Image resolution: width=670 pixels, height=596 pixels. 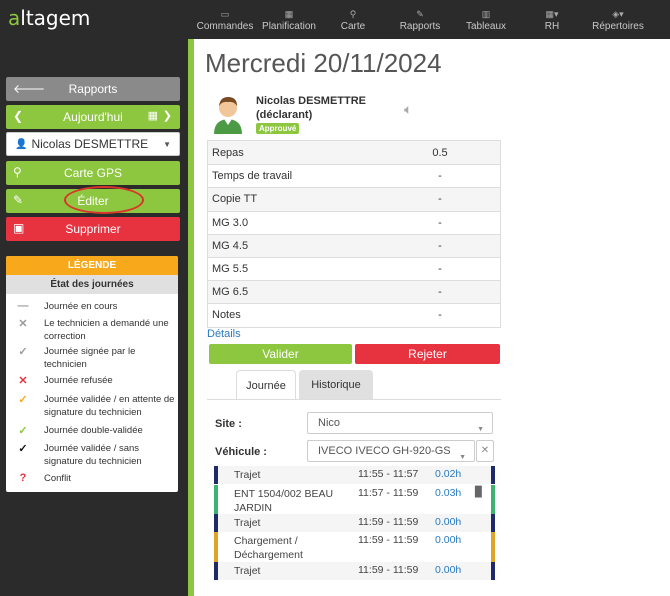 I want to click on validate-button: Valider, so click(x=280, y=354).